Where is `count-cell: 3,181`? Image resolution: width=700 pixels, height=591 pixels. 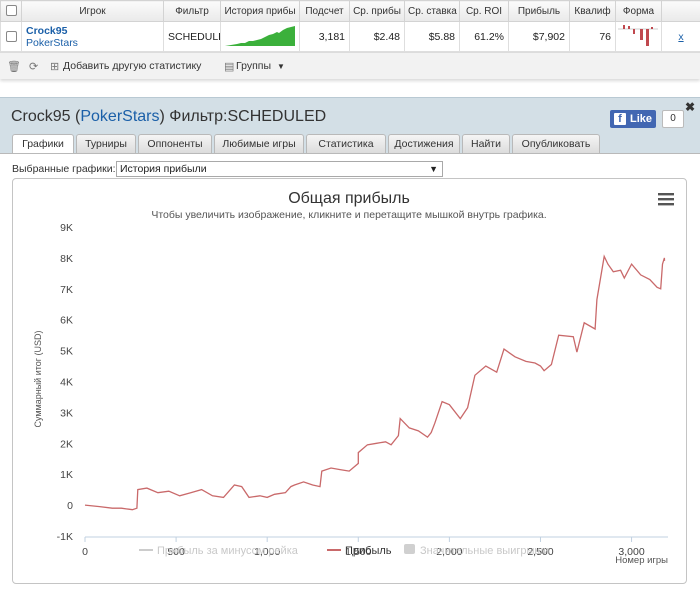 count-cell: 3,181 is located at coordinates (325, 37).